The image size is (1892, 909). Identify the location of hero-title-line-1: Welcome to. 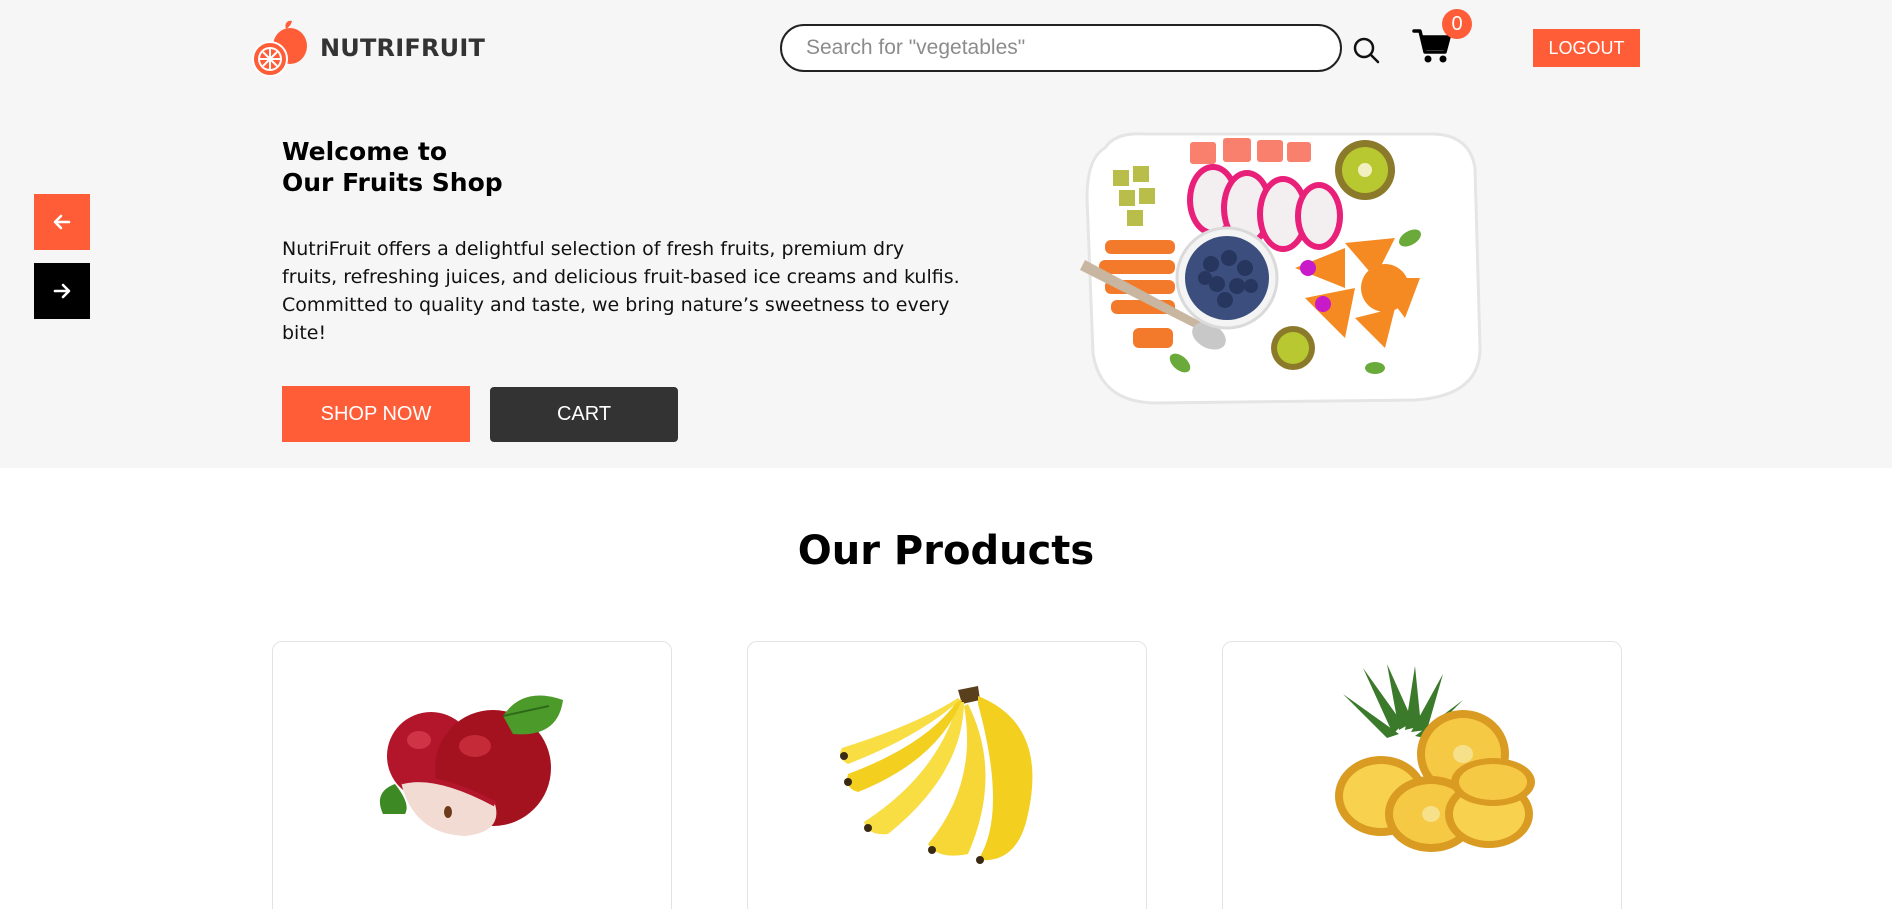
(365, 151).